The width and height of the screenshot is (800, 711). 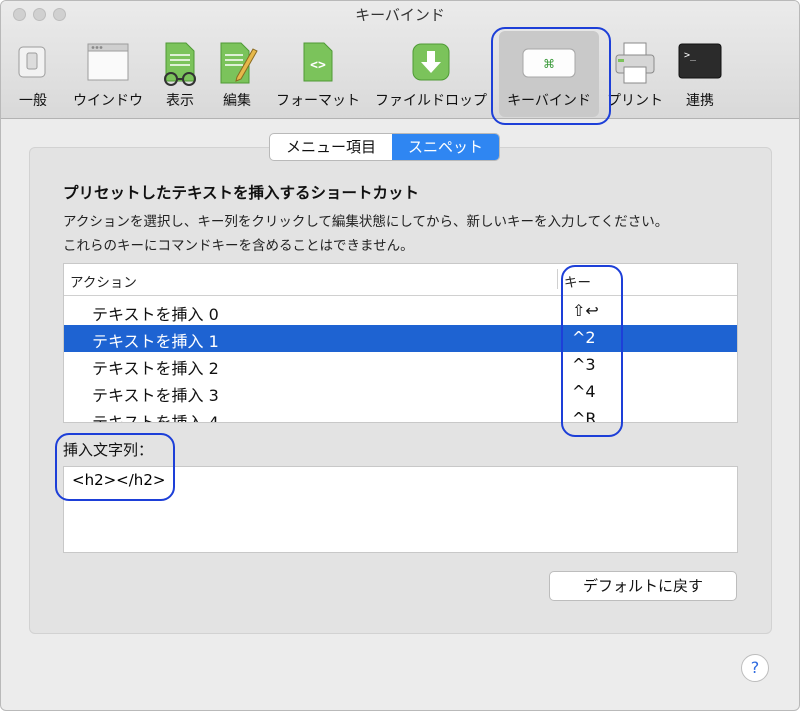 I want to click on table-row: テキストを挿入 2 ^3, so click(x=400, y=365).